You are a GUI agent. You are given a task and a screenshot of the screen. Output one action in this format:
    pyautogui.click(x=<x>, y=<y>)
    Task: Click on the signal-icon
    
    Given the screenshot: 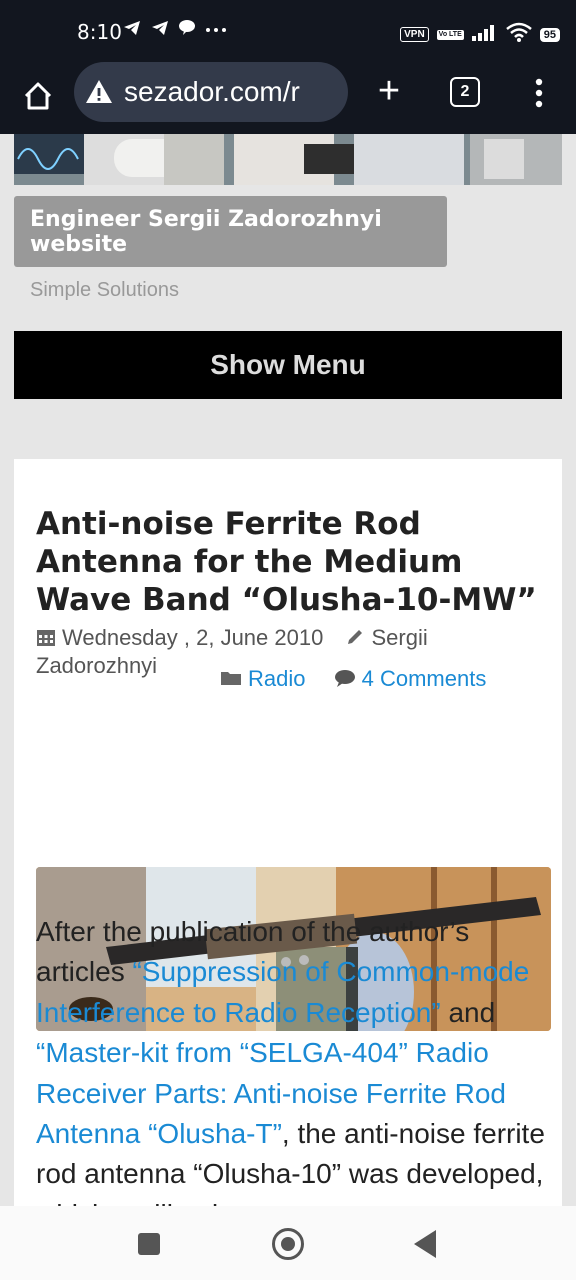 What is the action you would take?
    pyautogui.click(x=484, y=34)
    